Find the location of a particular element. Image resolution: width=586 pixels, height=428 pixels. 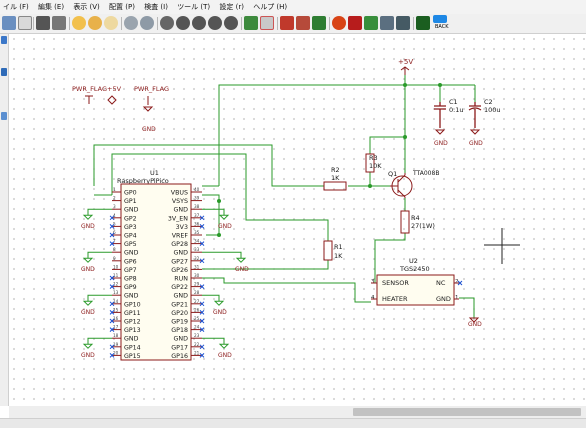

u1-left-pin-label: GP5 is located at coordinates (130, 244).